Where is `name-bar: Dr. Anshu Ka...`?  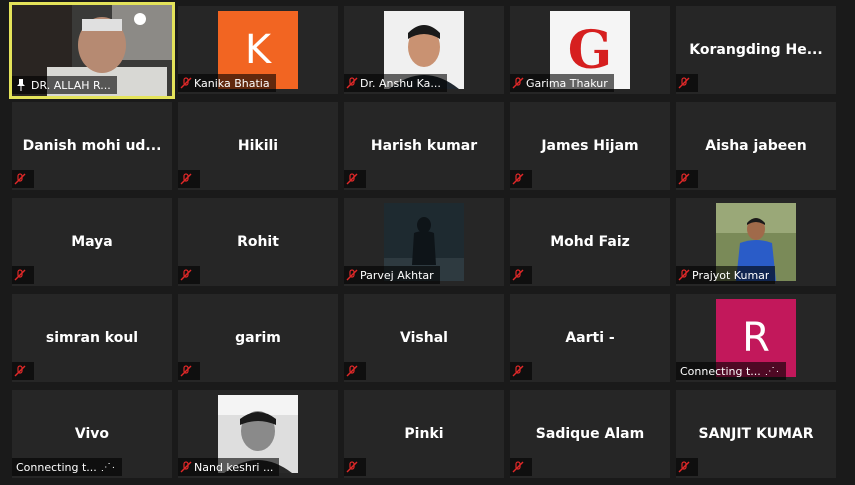
name-bar: Dr. Anshu Ka... is located at coordinates (395, 83).